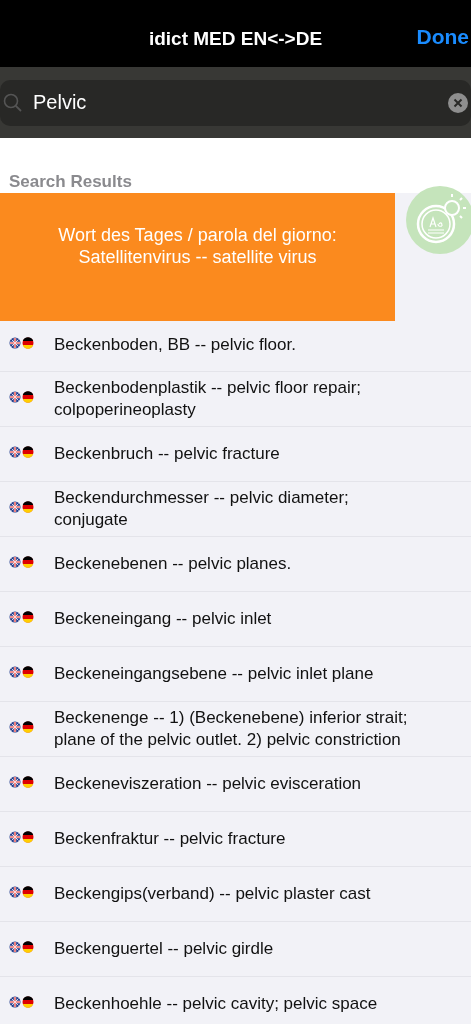  I want to click on result-row: Beckenguertel -- pelvic girdle, so click(235, 949).